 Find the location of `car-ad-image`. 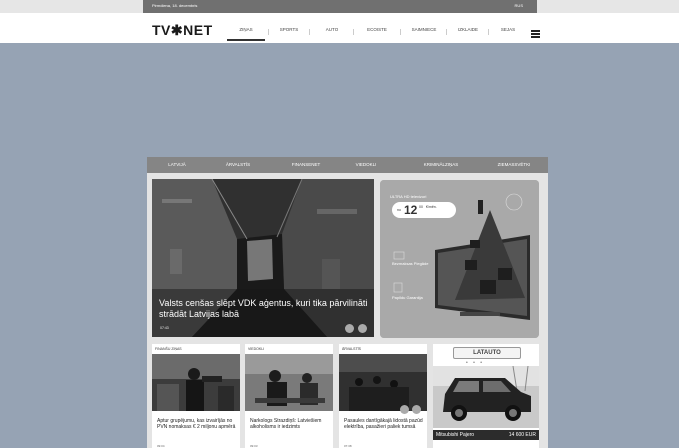

car-ad-image is located at coordinates (486, 397).